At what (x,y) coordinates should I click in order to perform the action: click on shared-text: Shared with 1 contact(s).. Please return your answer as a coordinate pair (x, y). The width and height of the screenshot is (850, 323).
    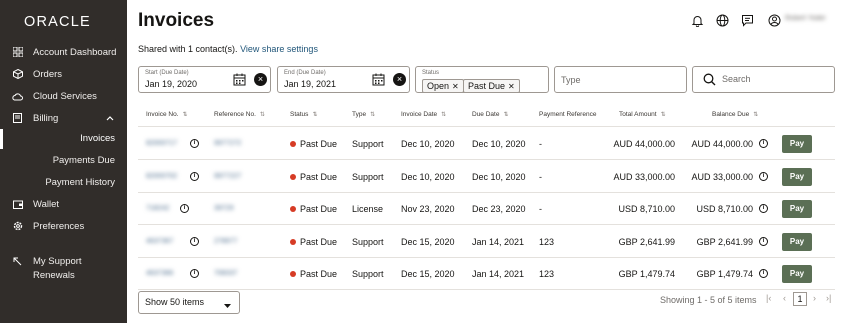
    Looking at the image, I should click on (188, 49).